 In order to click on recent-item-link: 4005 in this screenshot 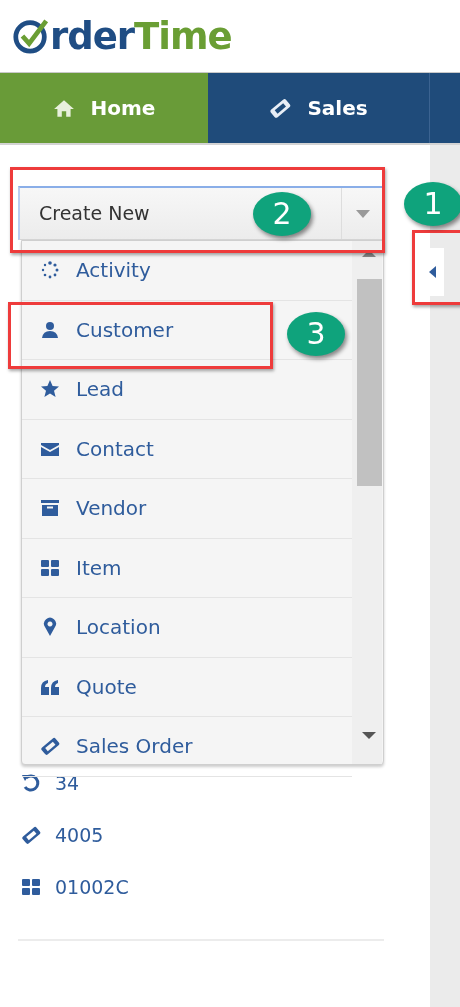, I will do `click(79, 835)`.